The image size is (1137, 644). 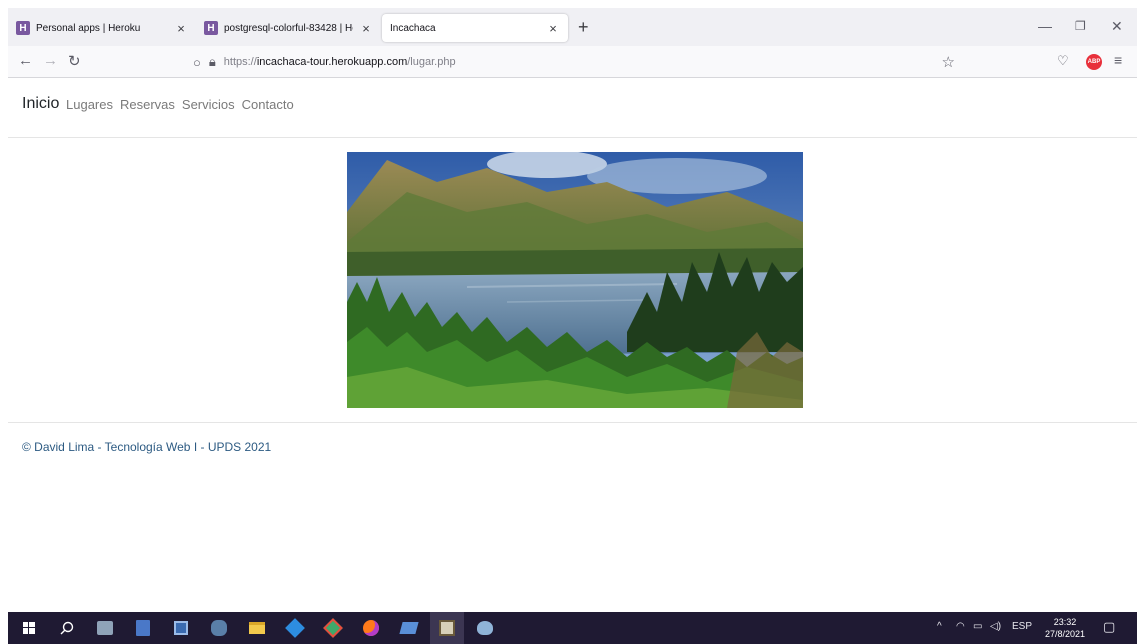 I want to click on url-host: incachaca-tour.herokuapp.com, so click(x=332, y=62).